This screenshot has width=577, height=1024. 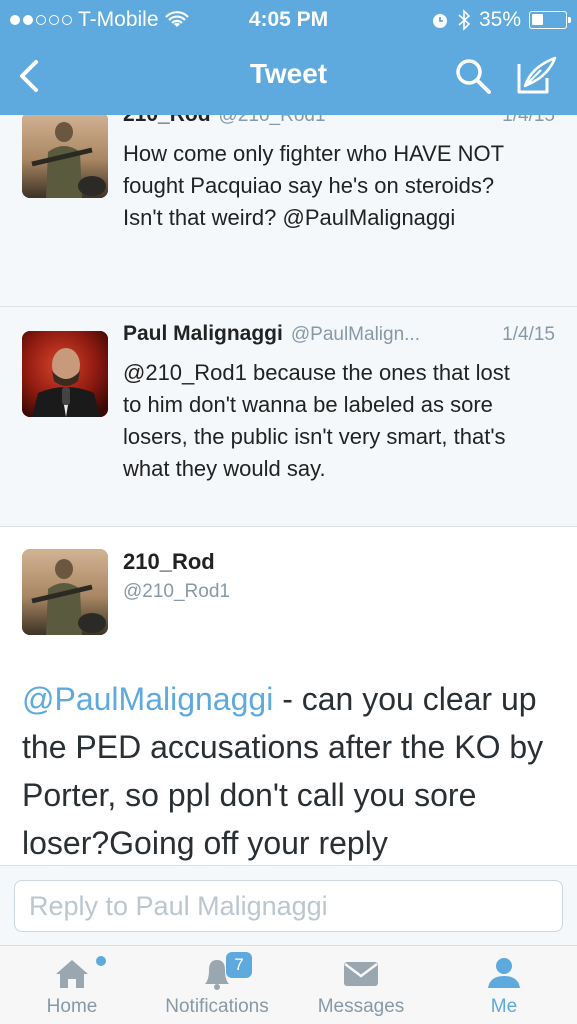 I want to click on battery-level, so click(x=537, y=19).